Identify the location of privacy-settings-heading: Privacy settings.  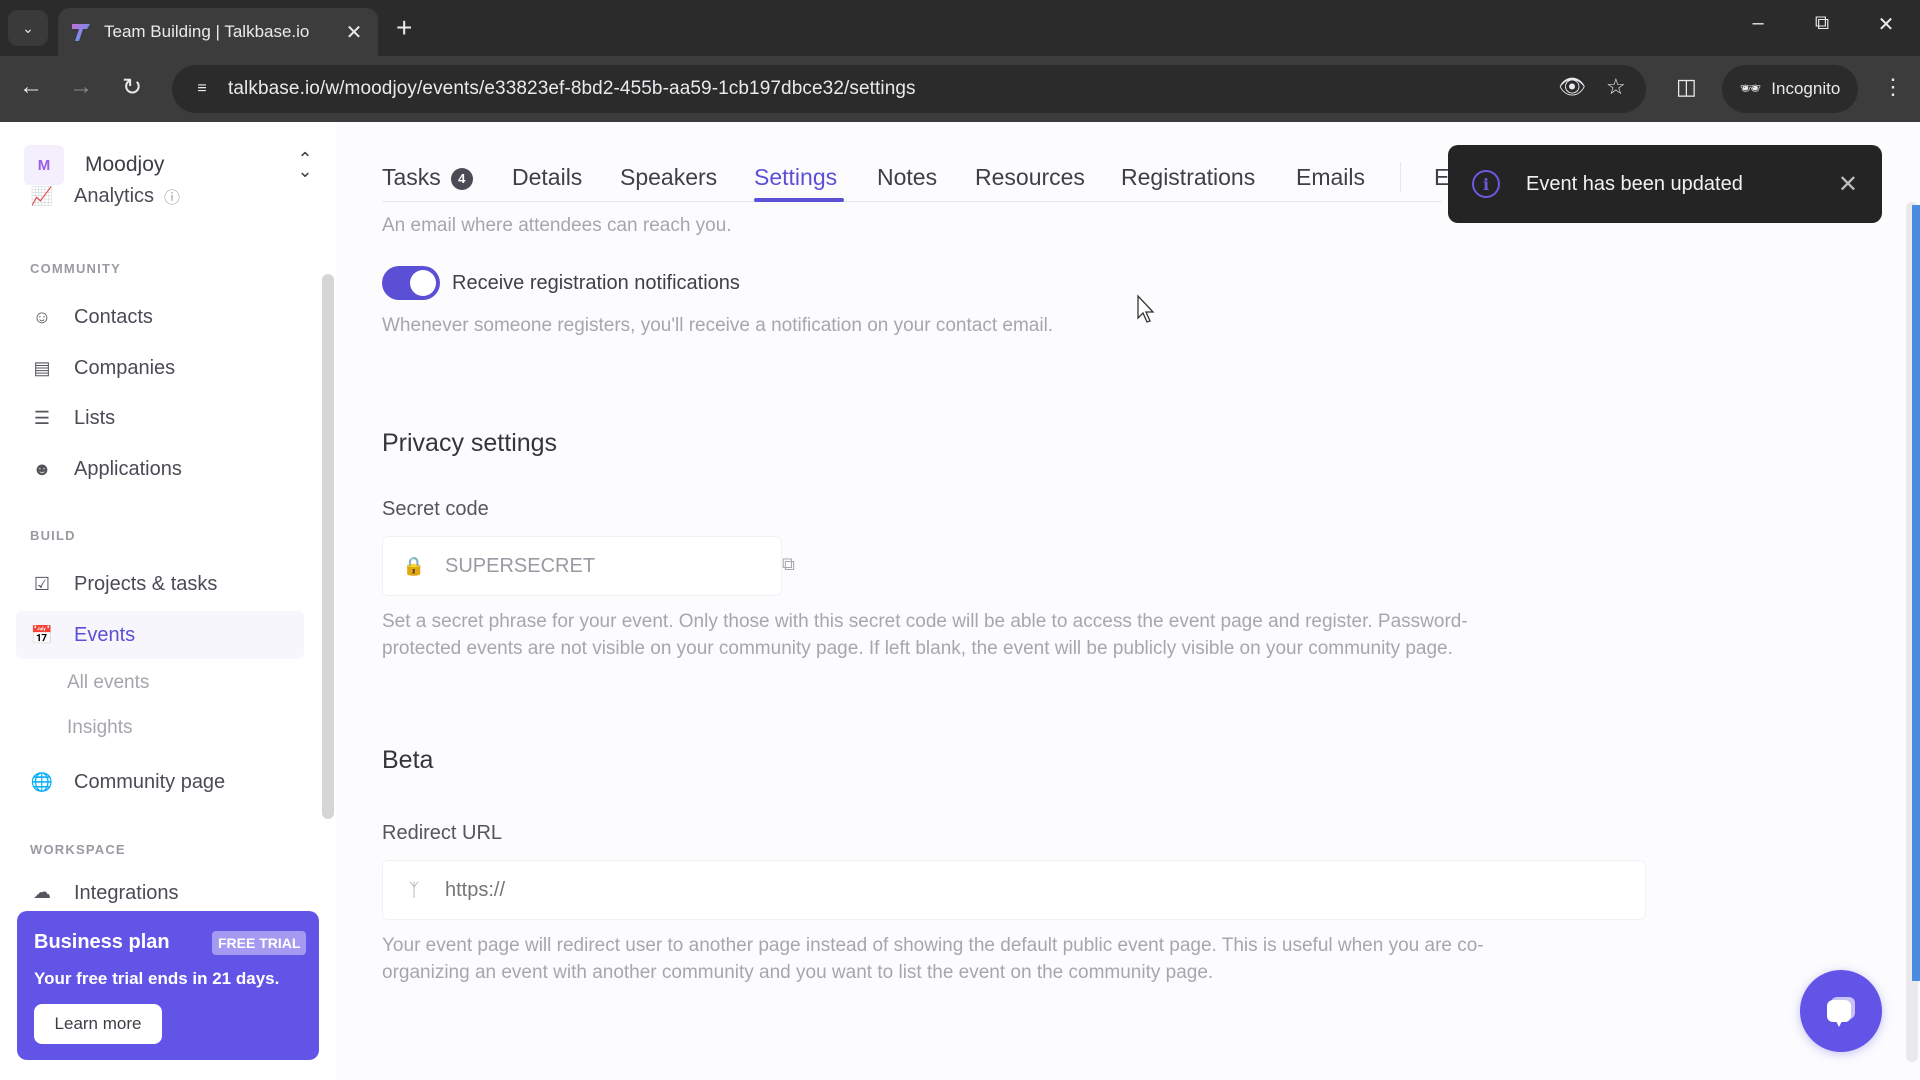
(470, 443).